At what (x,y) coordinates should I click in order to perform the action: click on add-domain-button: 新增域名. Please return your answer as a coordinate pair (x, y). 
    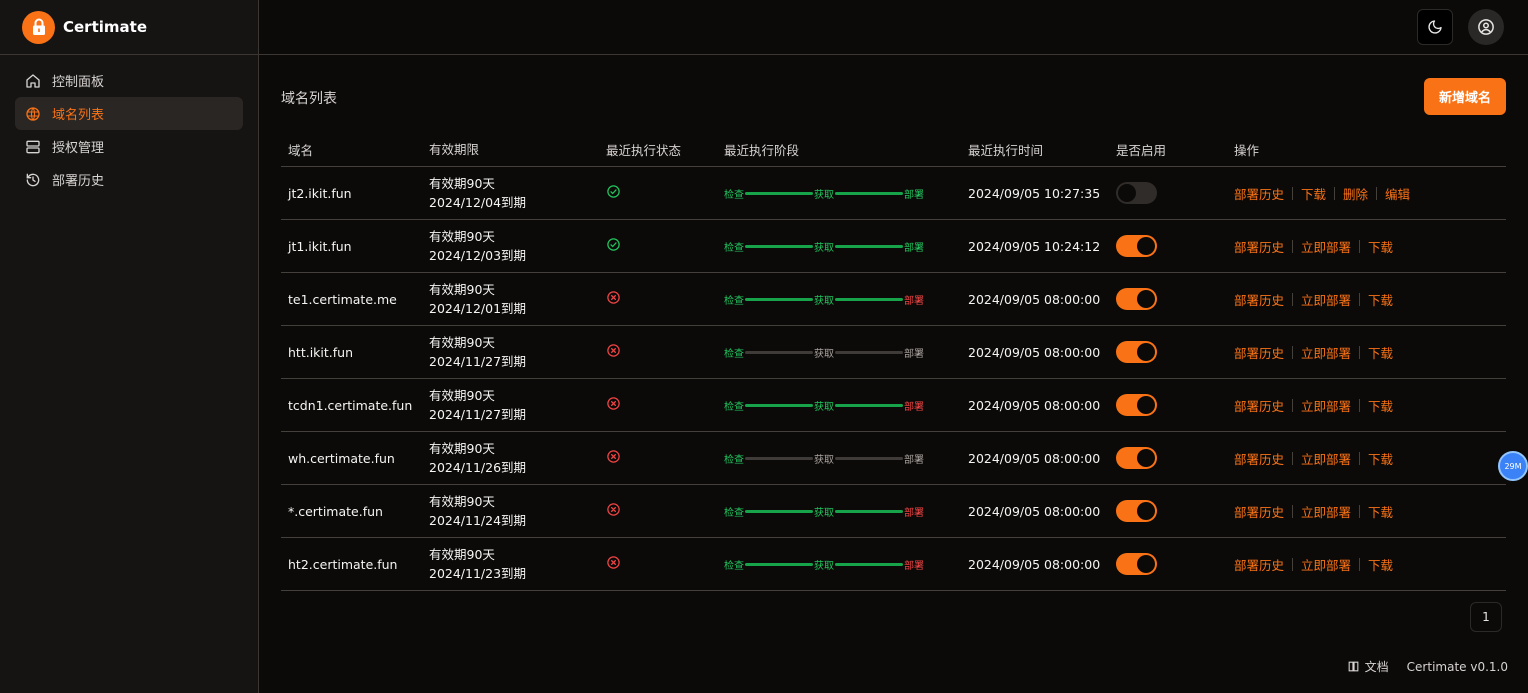
    Looking at the image, I should click on (1465, 96).